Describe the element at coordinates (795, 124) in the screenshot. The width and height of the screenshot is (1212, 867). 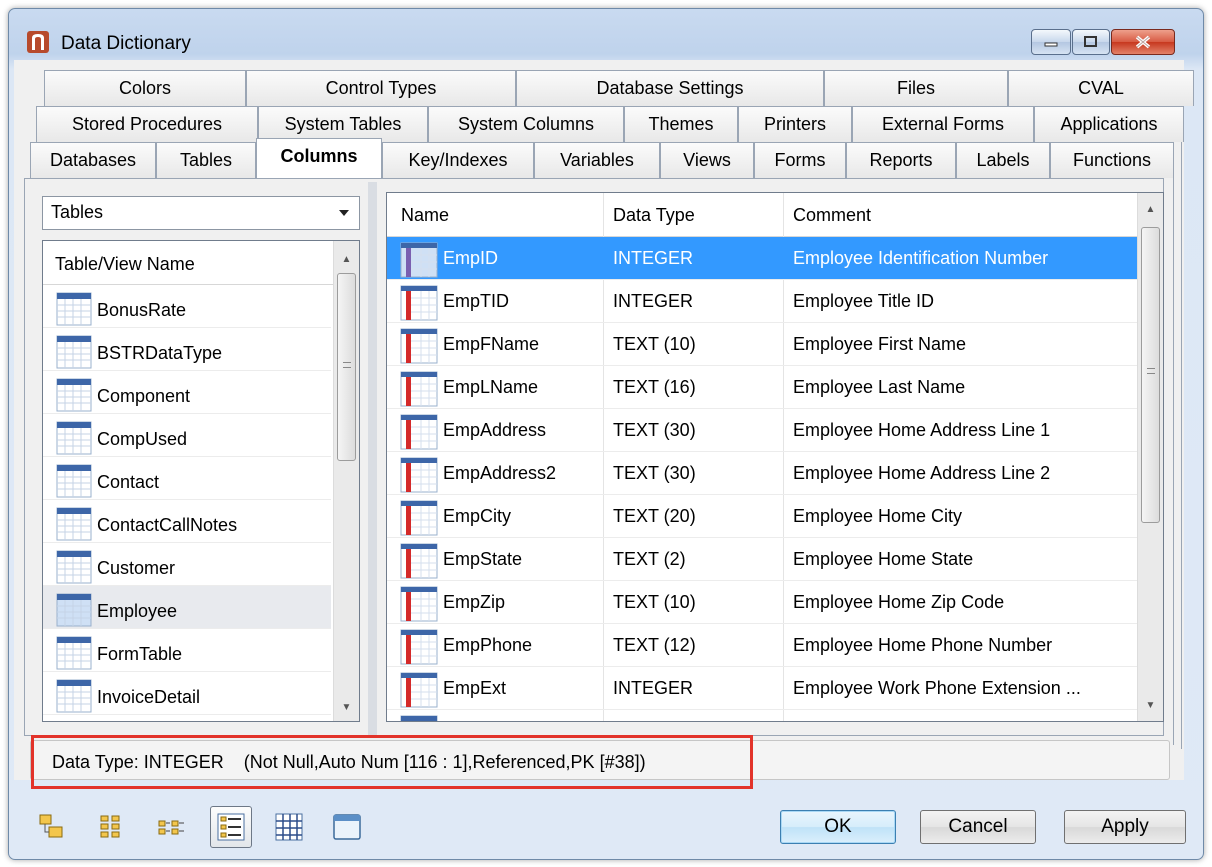
I see `tab-printers: Printers` at that location.